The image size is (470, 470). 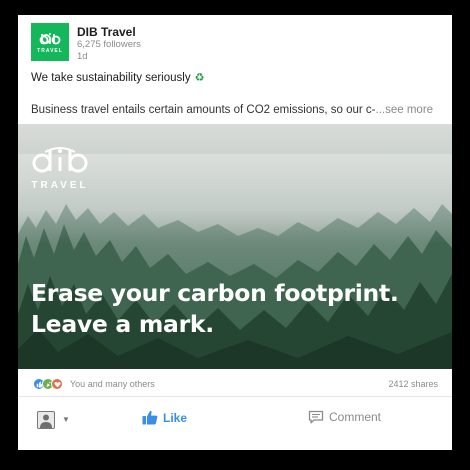 I want to click on company-logo: TRAVEL, so click(x=50, y=42).